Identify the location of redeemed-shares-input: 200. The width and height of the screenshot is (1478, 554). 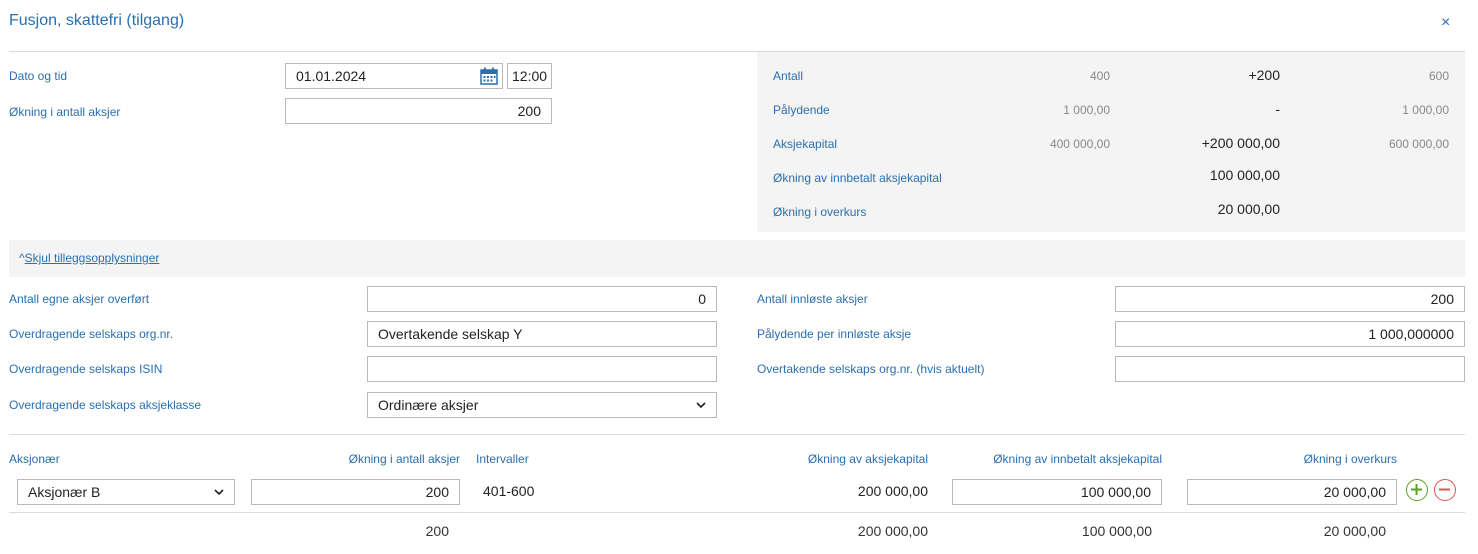
(1290, 299).